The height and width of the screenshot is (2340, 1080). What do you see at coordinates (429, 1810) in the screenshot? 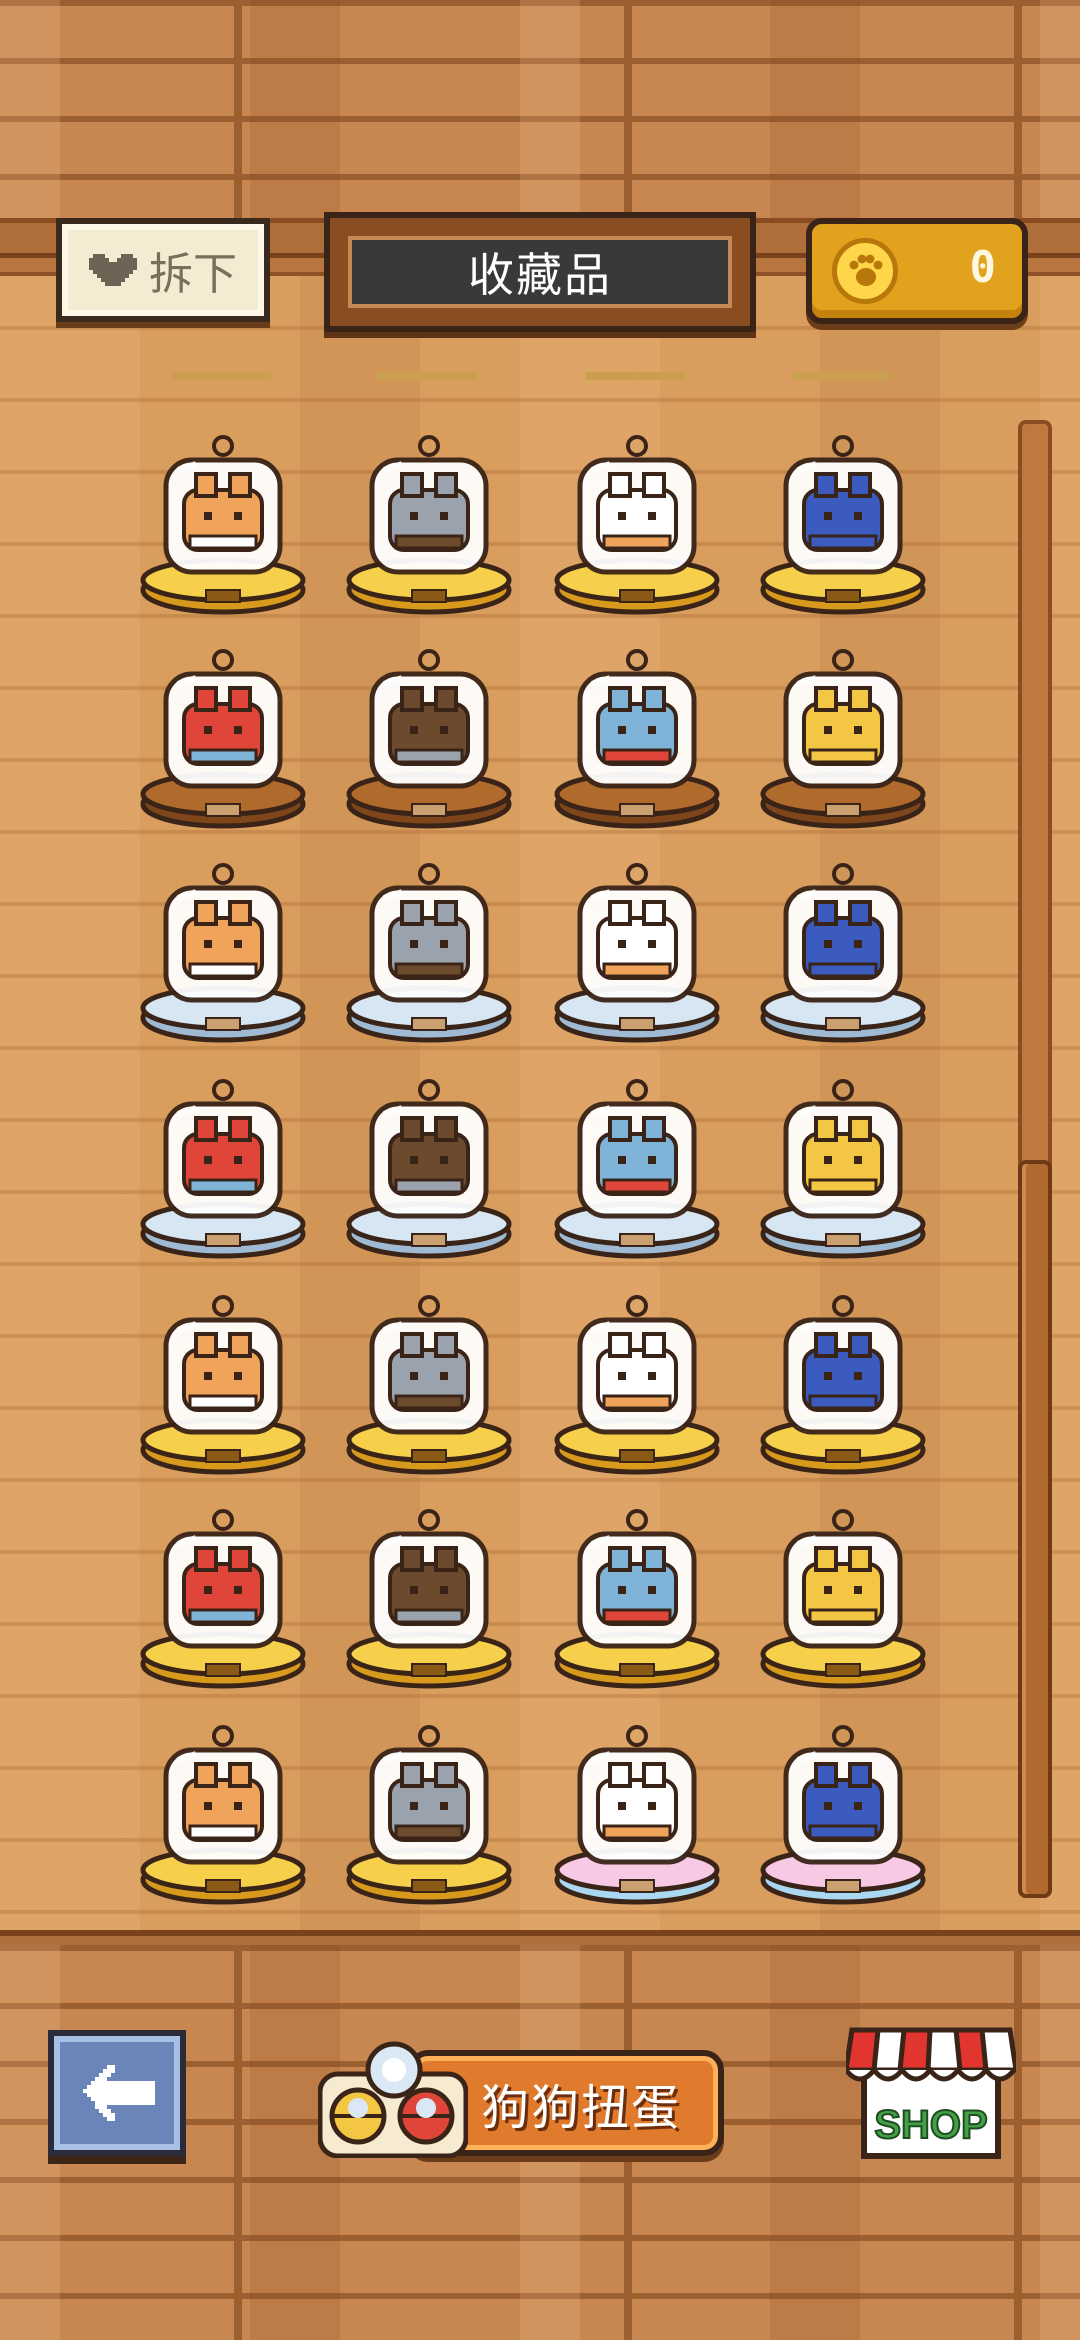
I see `armchair-reader-figurine` at bounding box center [429, 1810].